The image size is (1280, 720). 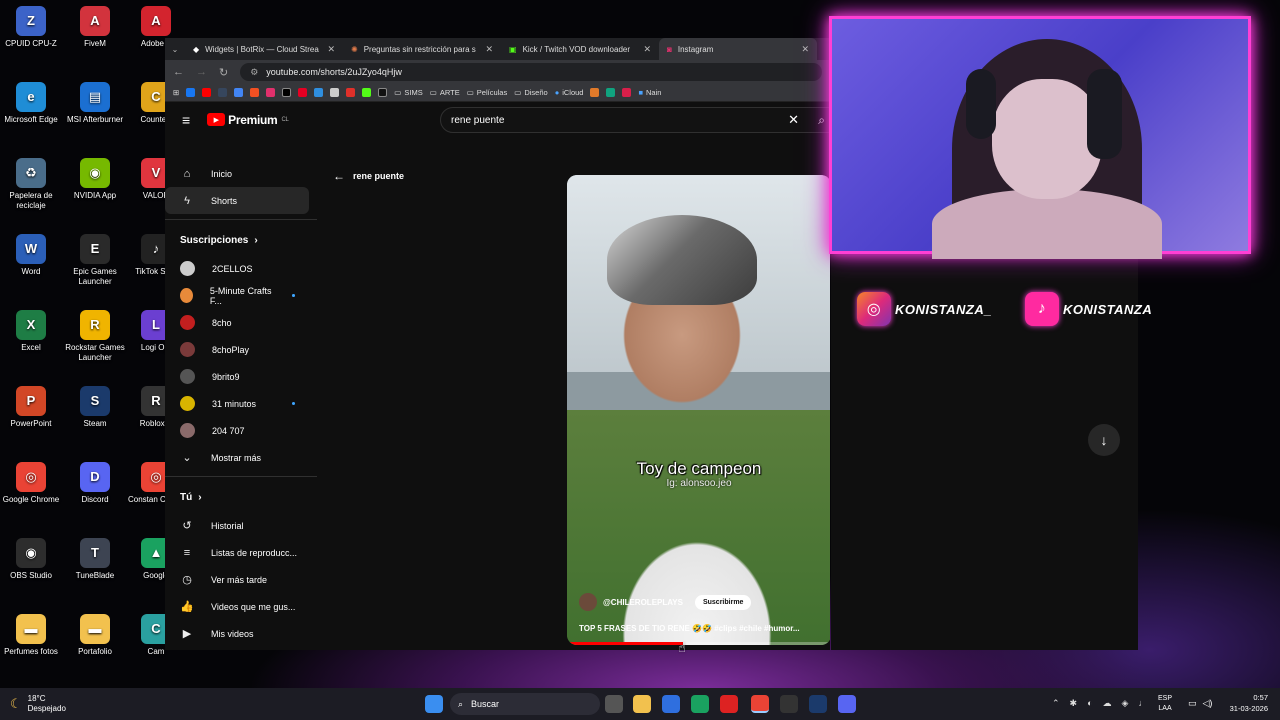 What do you see at coordinates (671, 704) in the screenshot?
I see `ea-app-icon` at bounding box center [671, 704].